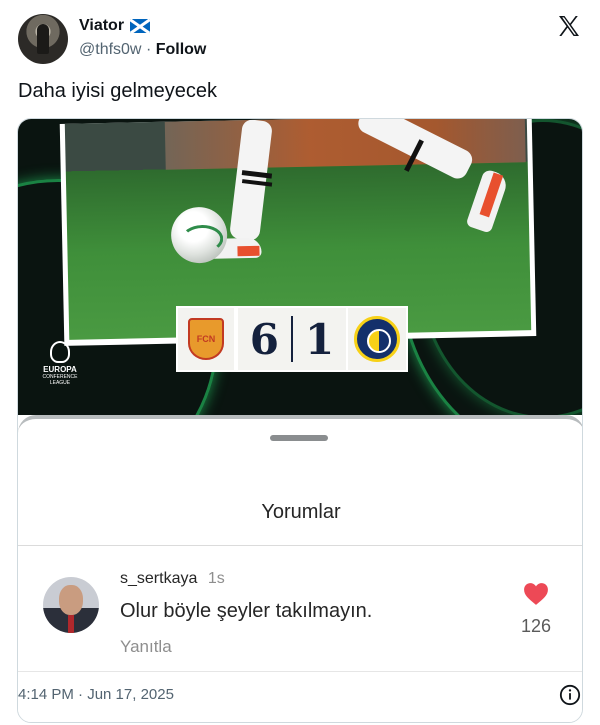  I want to click on author-handle-row: @thfs0w · Follow, so click(142, 50).